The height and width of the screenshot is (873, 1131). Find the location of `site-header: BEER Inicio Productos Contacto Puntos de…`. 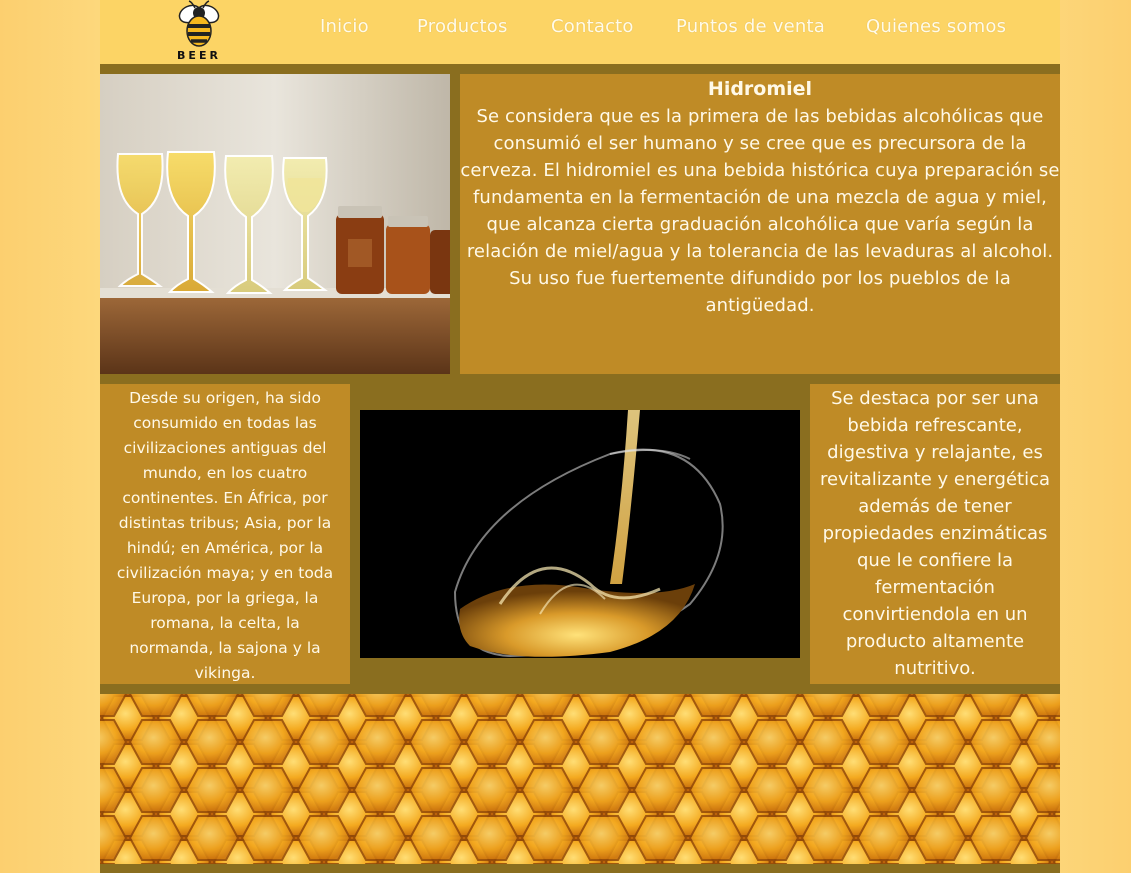

site-header: BEER Inicio Productos Contacto Puntos de… is located at coordinates (580, 32).